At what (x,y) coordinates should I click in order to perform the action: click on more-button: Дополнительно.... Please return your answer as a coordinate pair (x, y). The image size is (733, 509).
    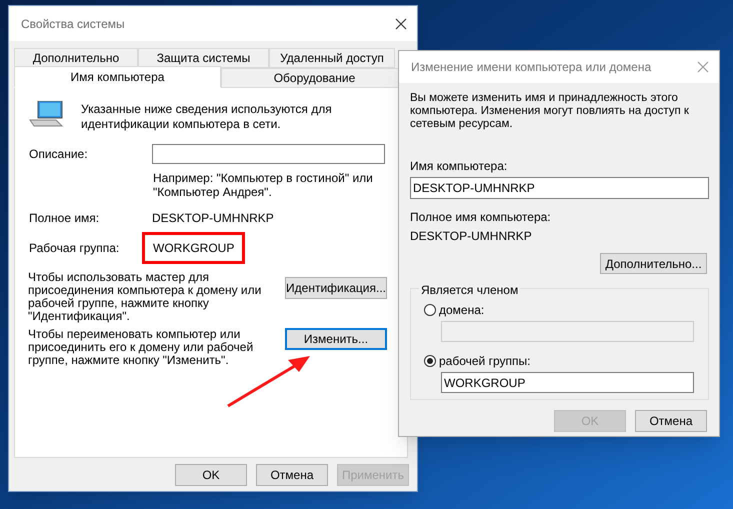
    Looking at the image, I should click on (653, 263).